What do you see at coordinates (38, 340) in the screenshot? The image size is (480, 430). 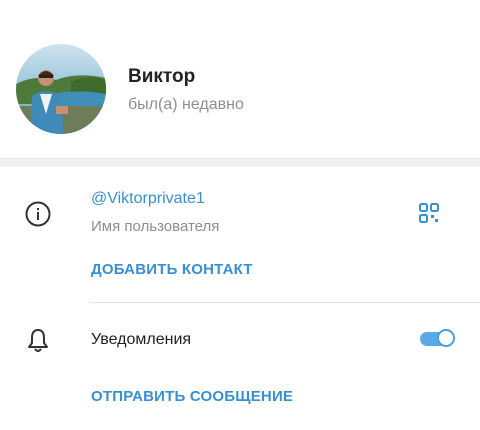 I see `bell-icon` at bounding box center [38, 340].